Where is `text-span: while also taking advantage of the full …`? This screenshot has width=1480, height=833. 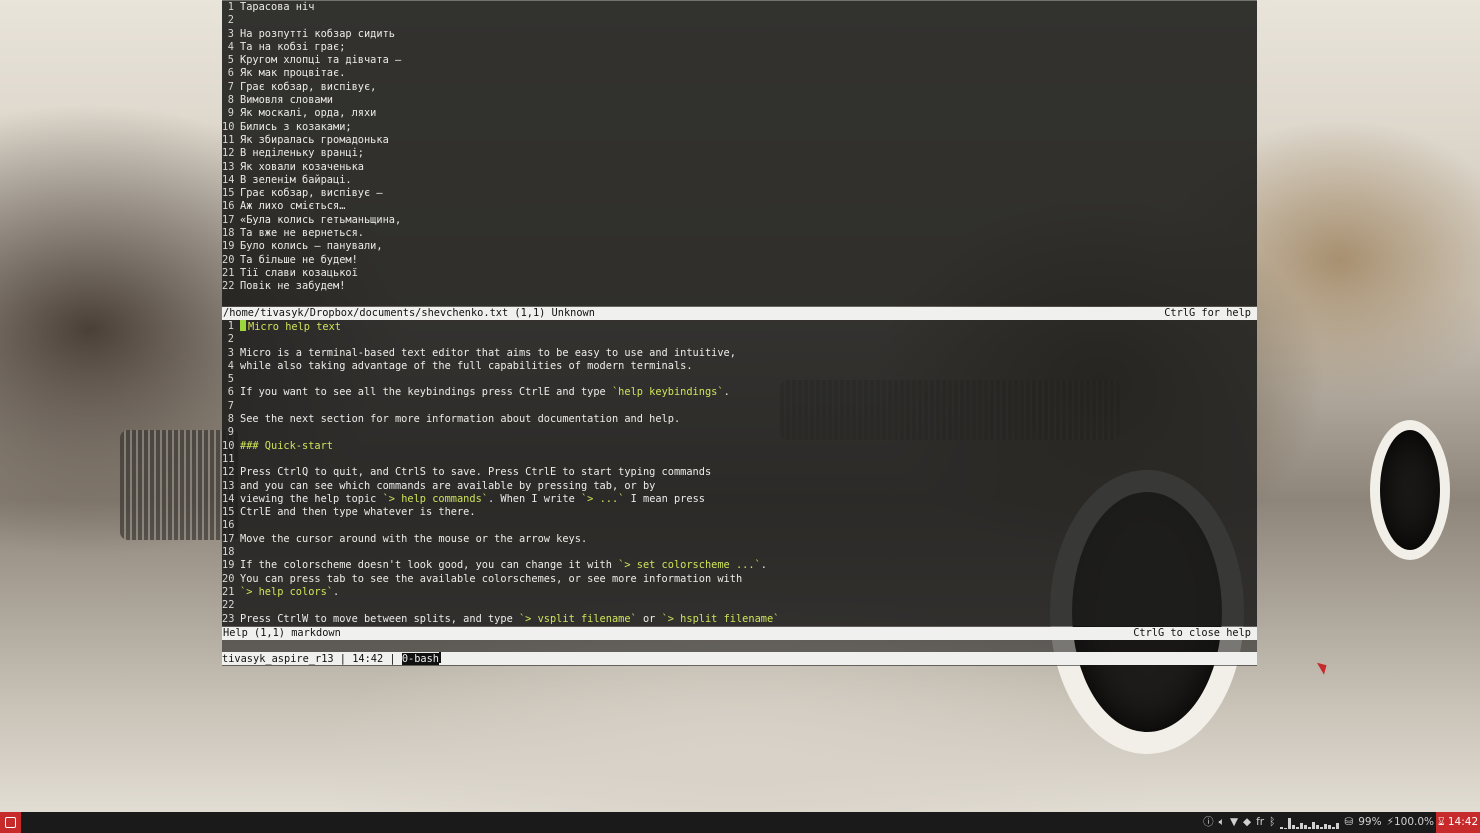
text-span: while also taking advantage of the full … is located at coordinates (466, 365).